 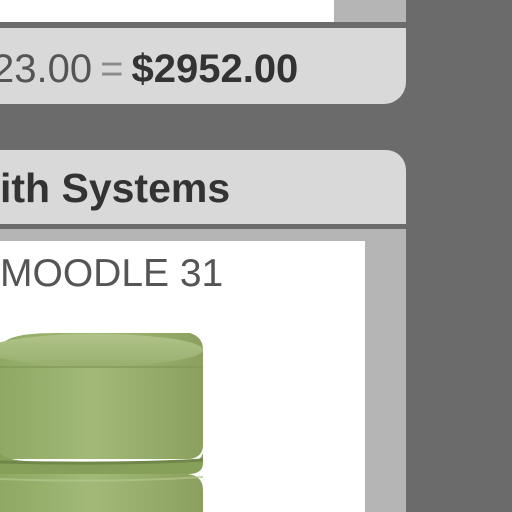 What do you see at coordinates (215, 69) in the screenshot?
I see `order-total: $2952.00` at bounding box center [215, 69].